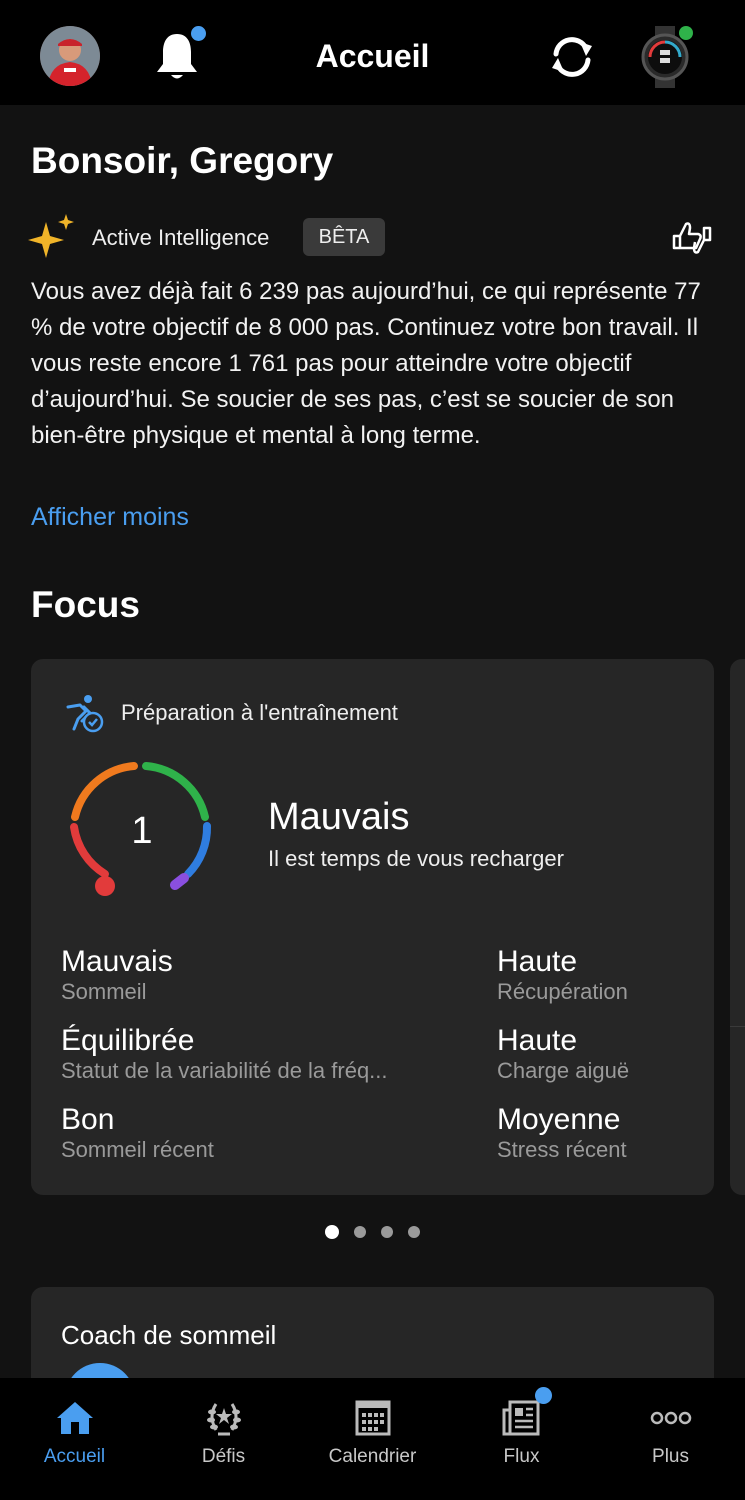  I want to click on nav-challenges: Défis, so click(223, 1439).